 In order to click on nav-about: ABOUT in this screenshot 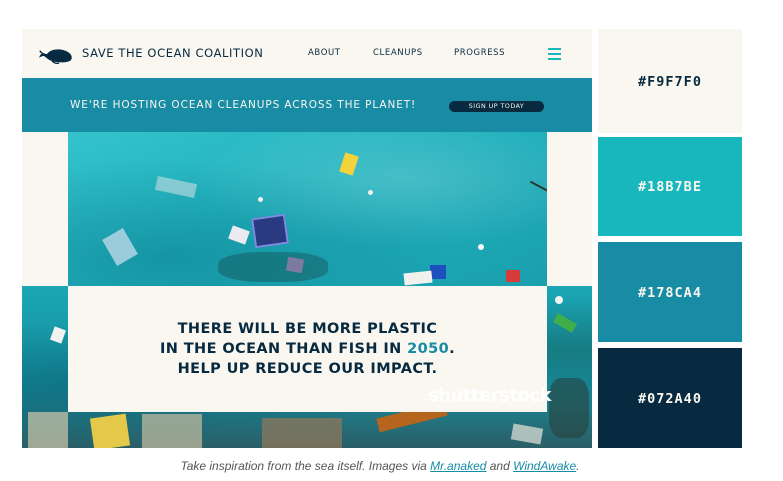, I will do `click(324, 53)`.